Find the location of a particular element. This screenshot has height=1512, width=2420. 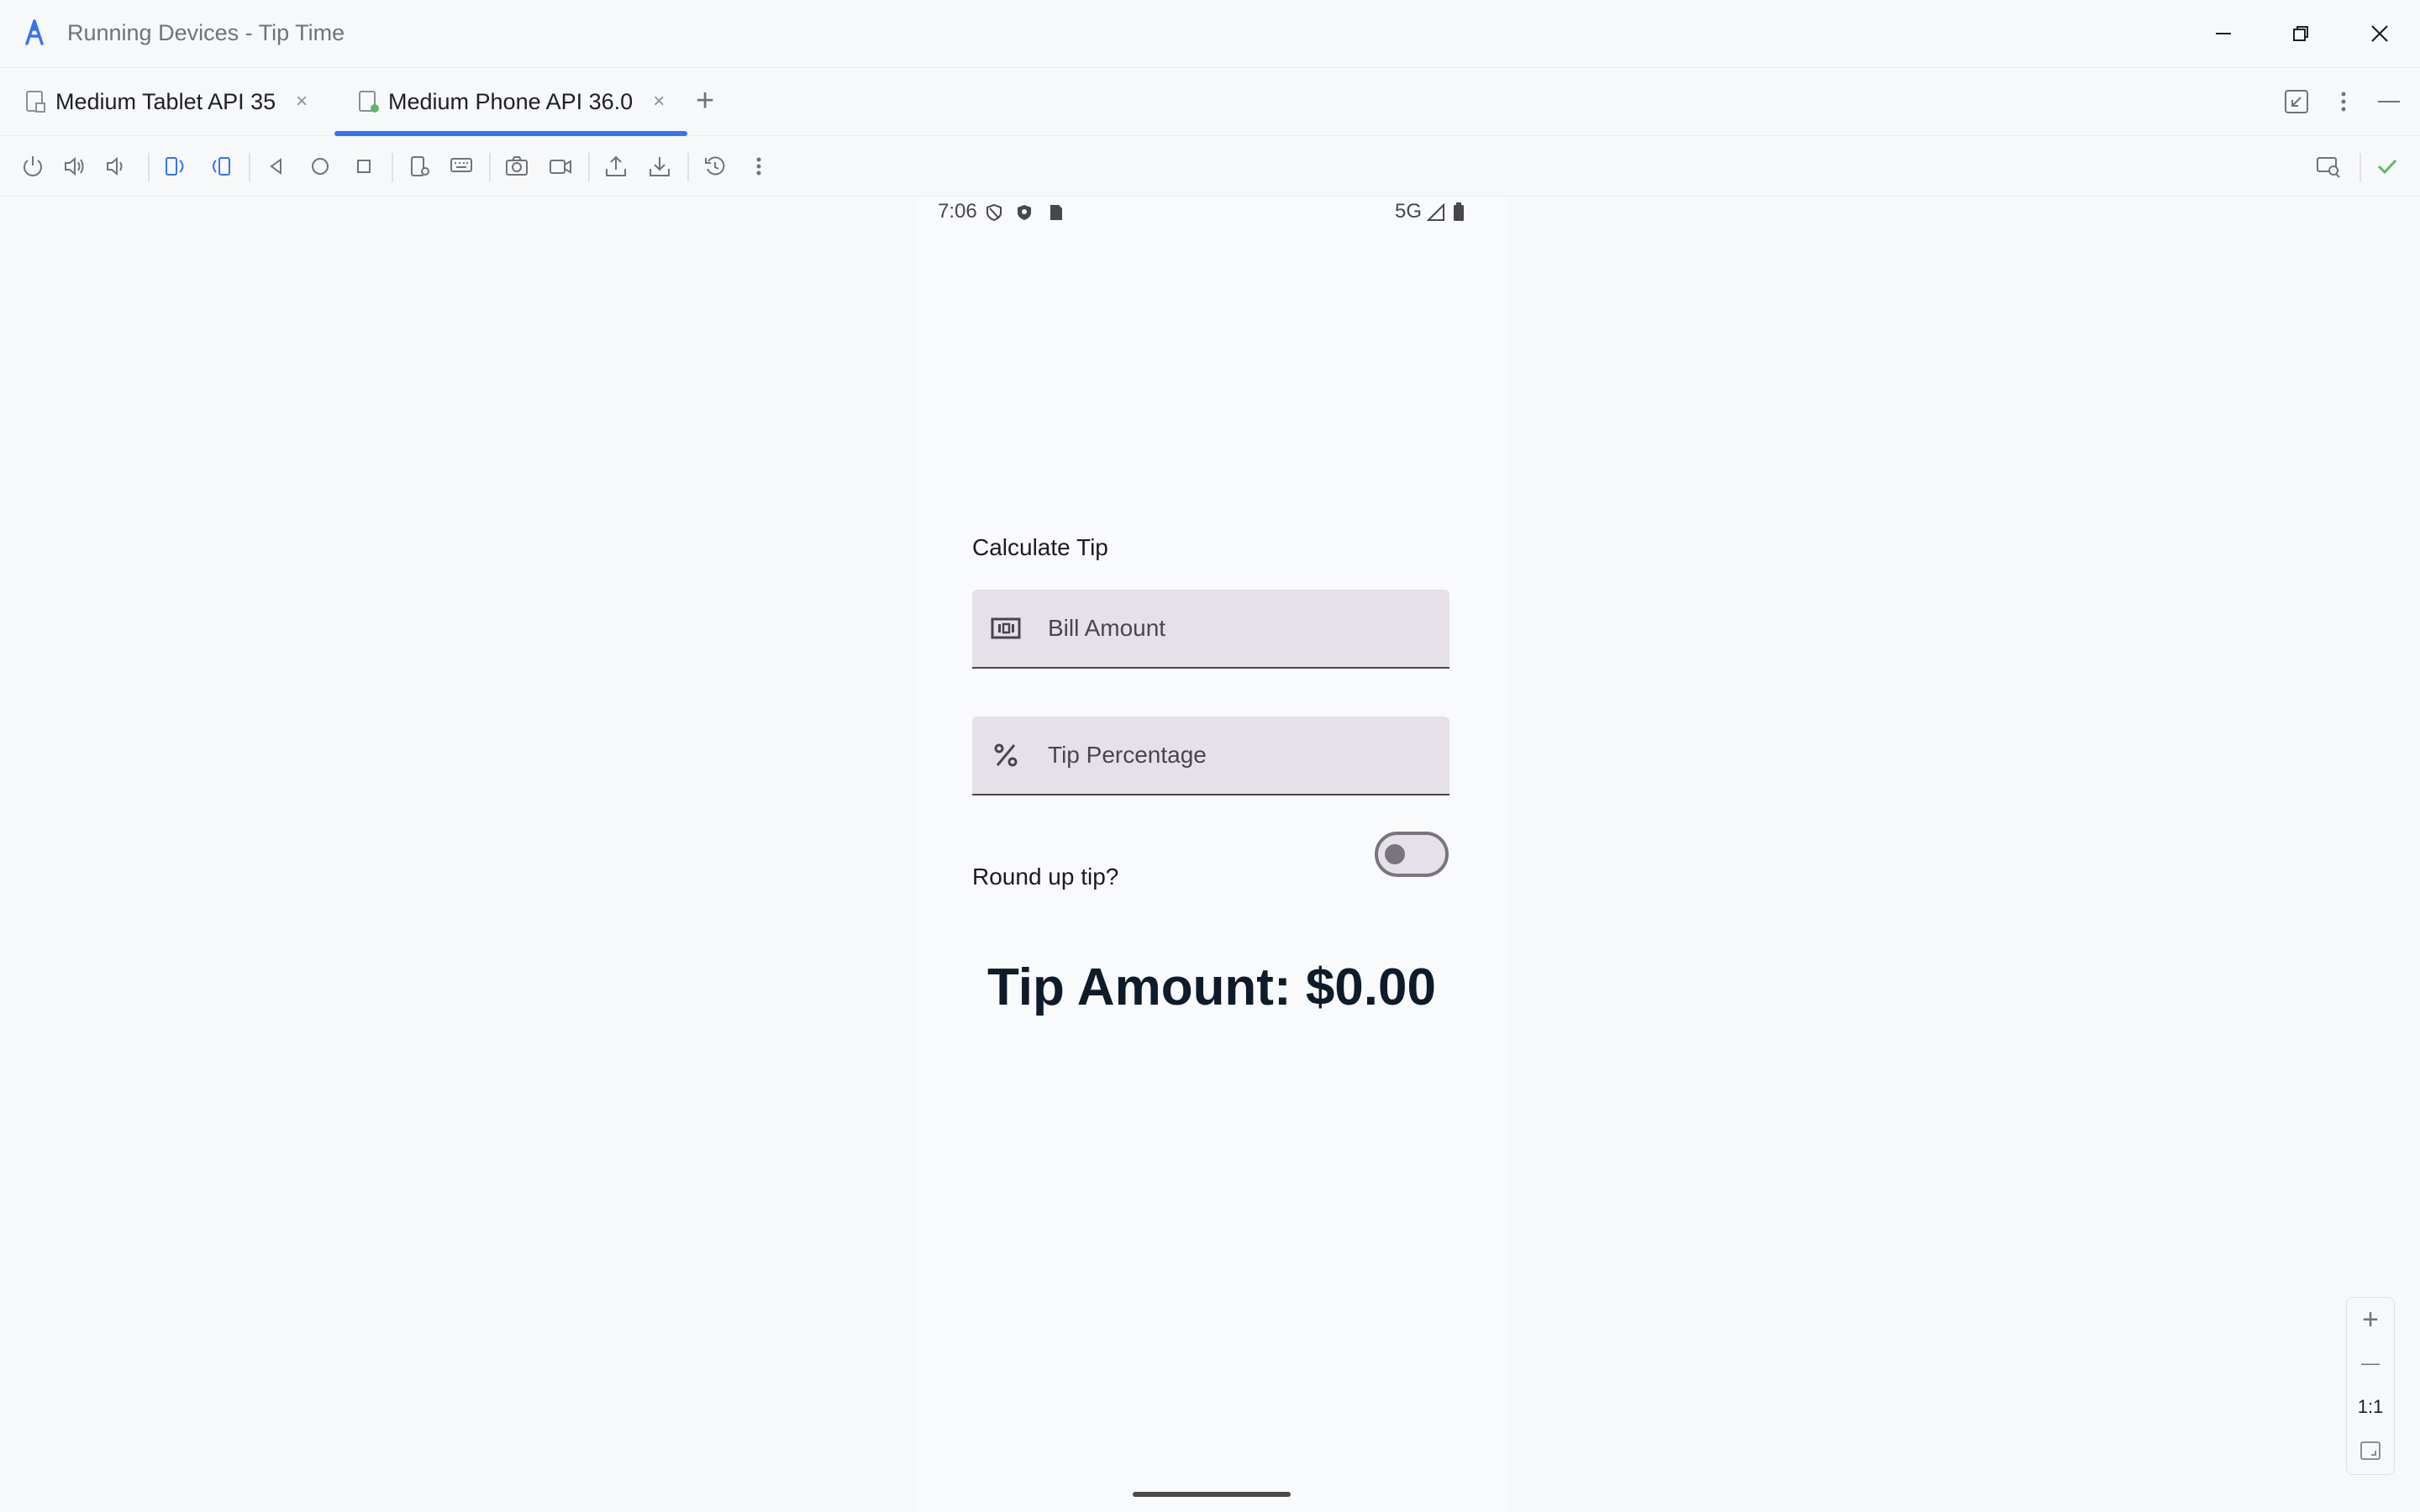

overview-button is located at coordinates (364, 166).